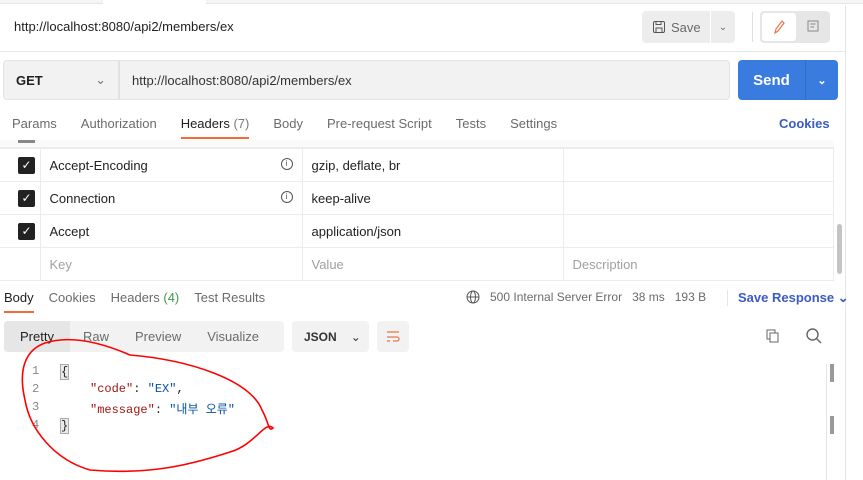 This screenshot has width=863, height=480. What do you see at coordinates (171, 231) in the screenshot?
I see `header-key: Accept` at bounding box center [171, 231].